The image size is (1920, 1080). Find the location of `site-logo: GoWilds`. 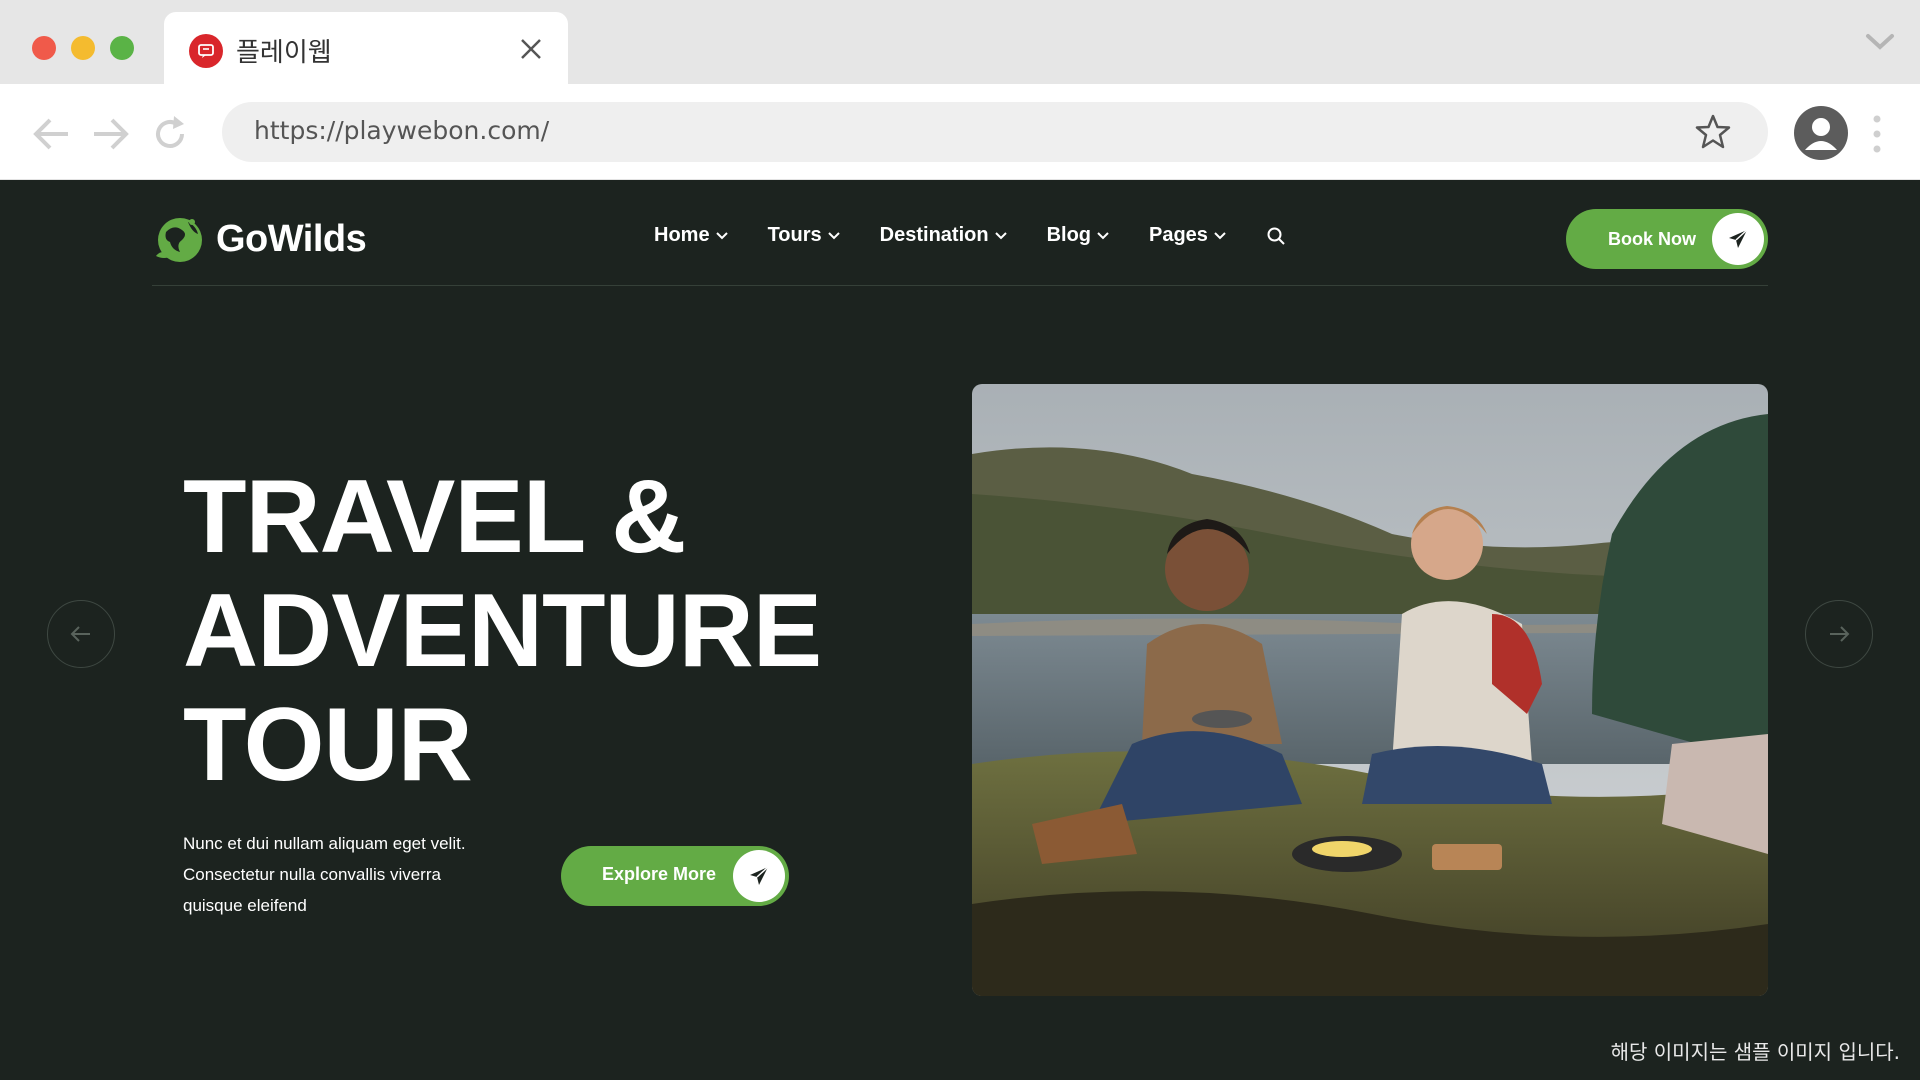

site-logo: GoWilds is located at coordinates (259, 239).